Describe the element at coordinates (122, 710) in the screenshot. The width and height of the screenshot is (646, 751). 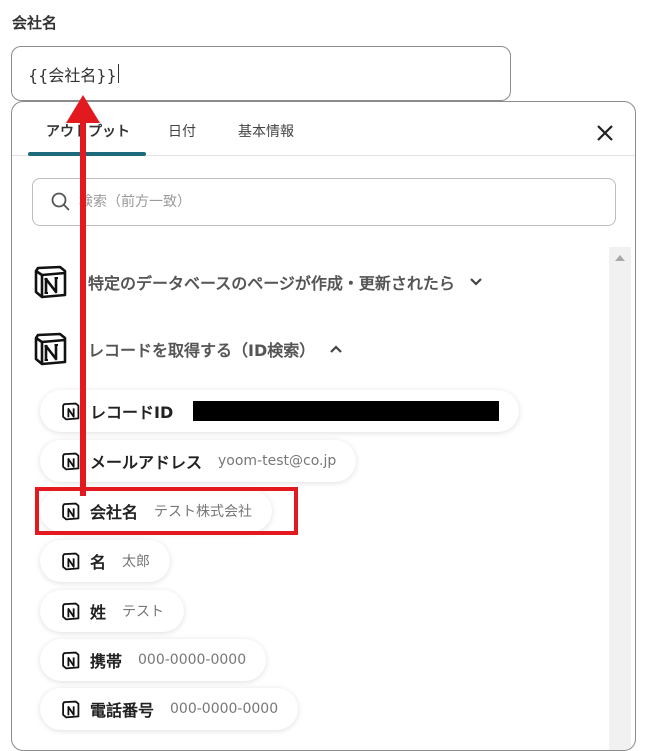
I see `chip-label: 電話番号` at that location.